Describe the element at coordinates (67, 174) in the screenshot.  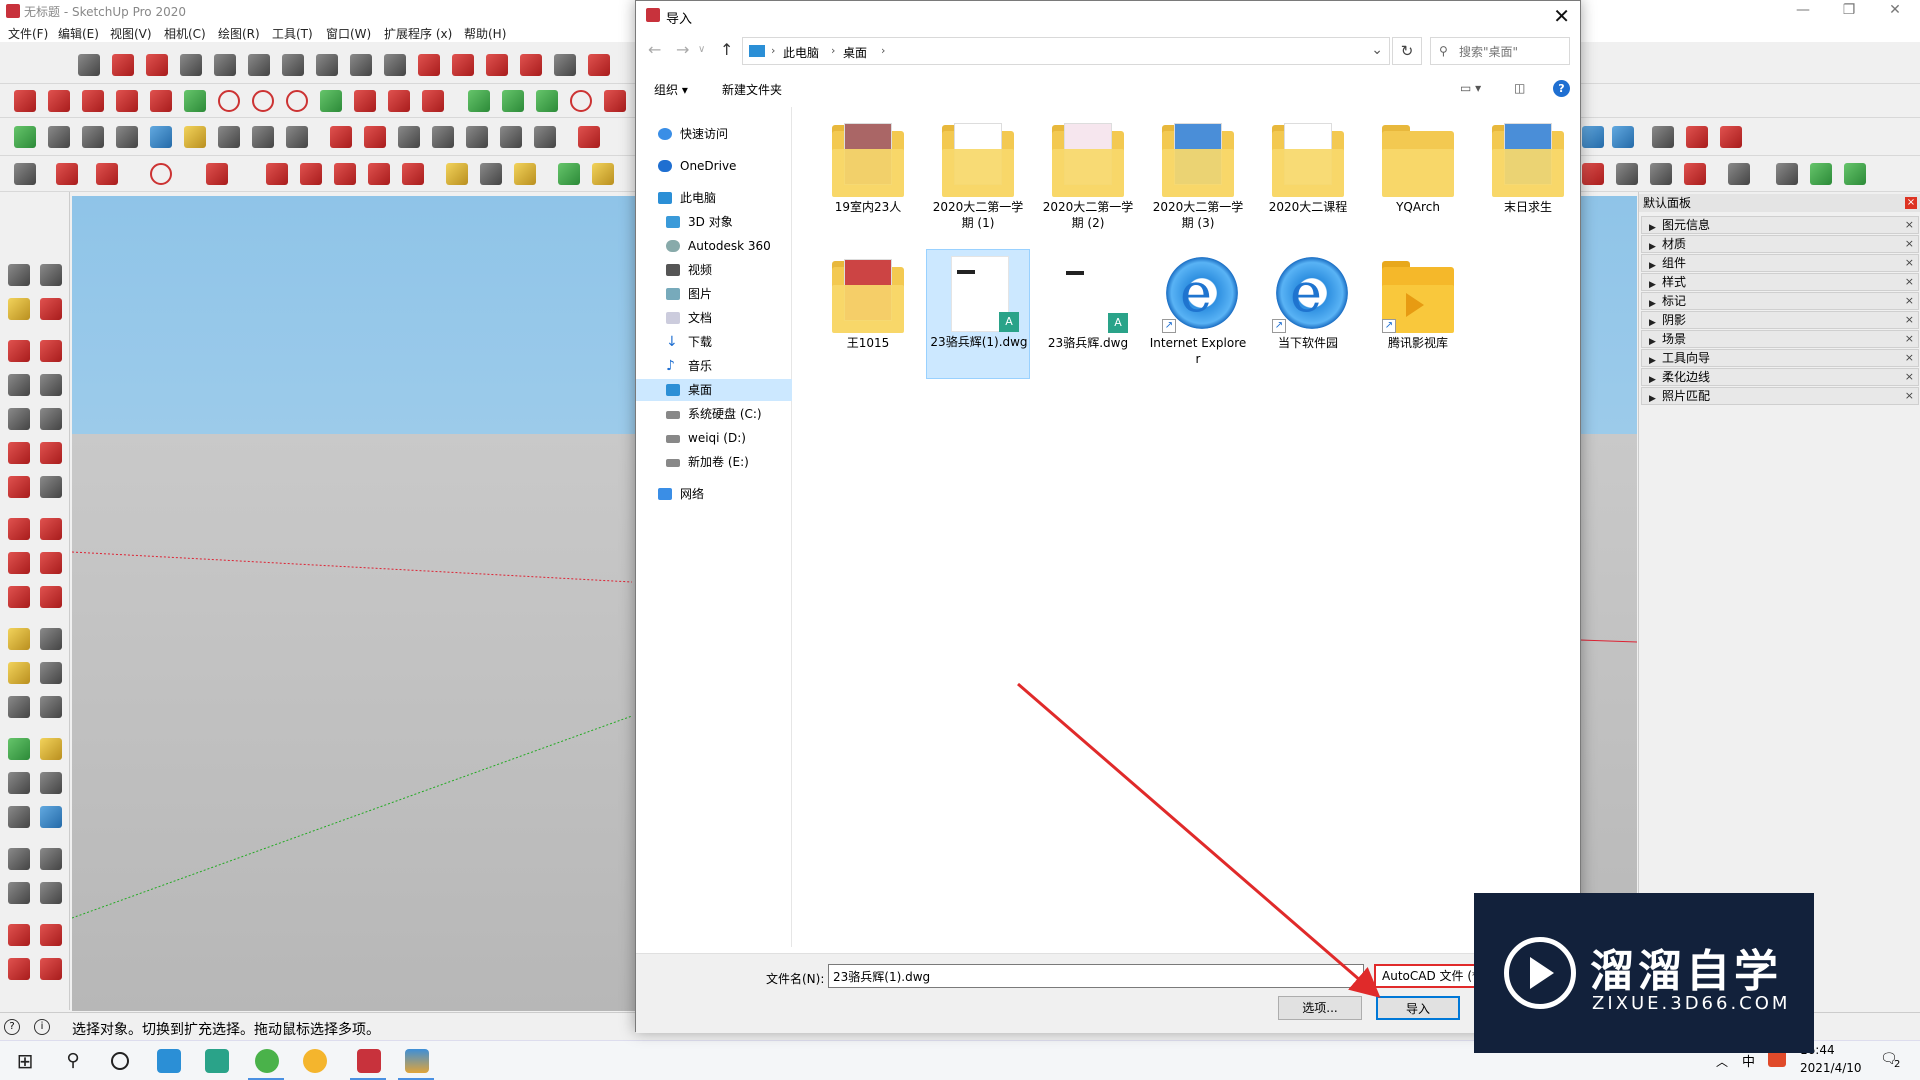
I see `eraser-icon` at that location.